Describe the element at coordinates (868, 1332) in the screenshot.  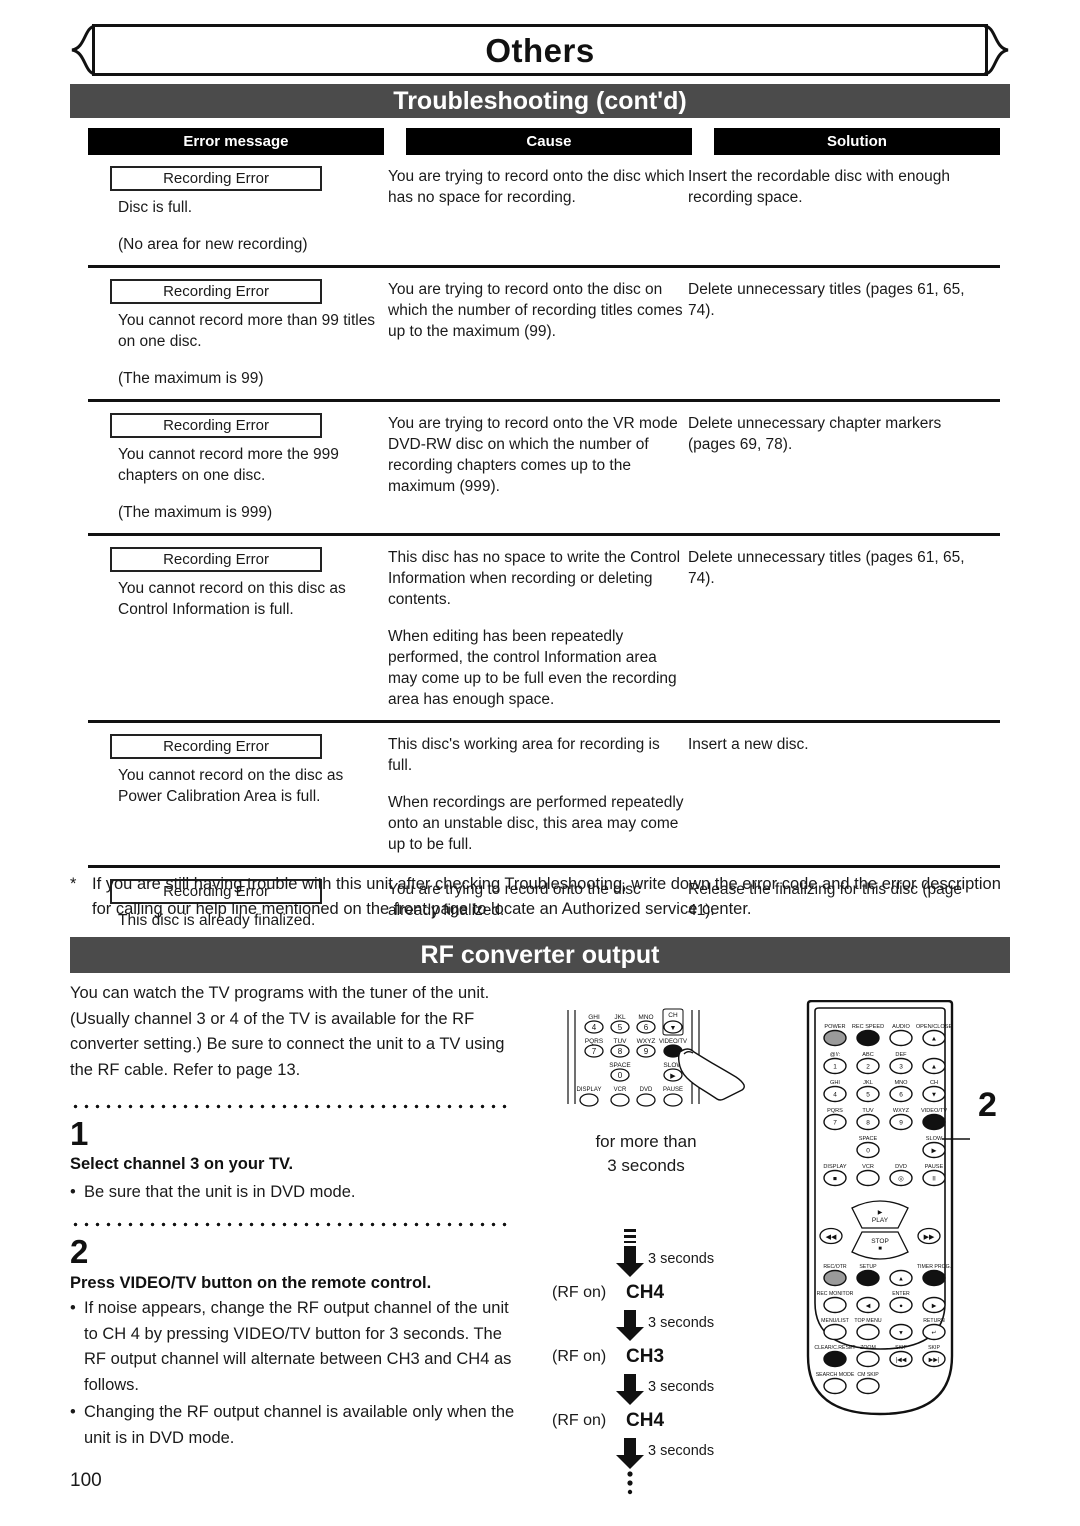
I see `remote-key-top-menu` at that location.